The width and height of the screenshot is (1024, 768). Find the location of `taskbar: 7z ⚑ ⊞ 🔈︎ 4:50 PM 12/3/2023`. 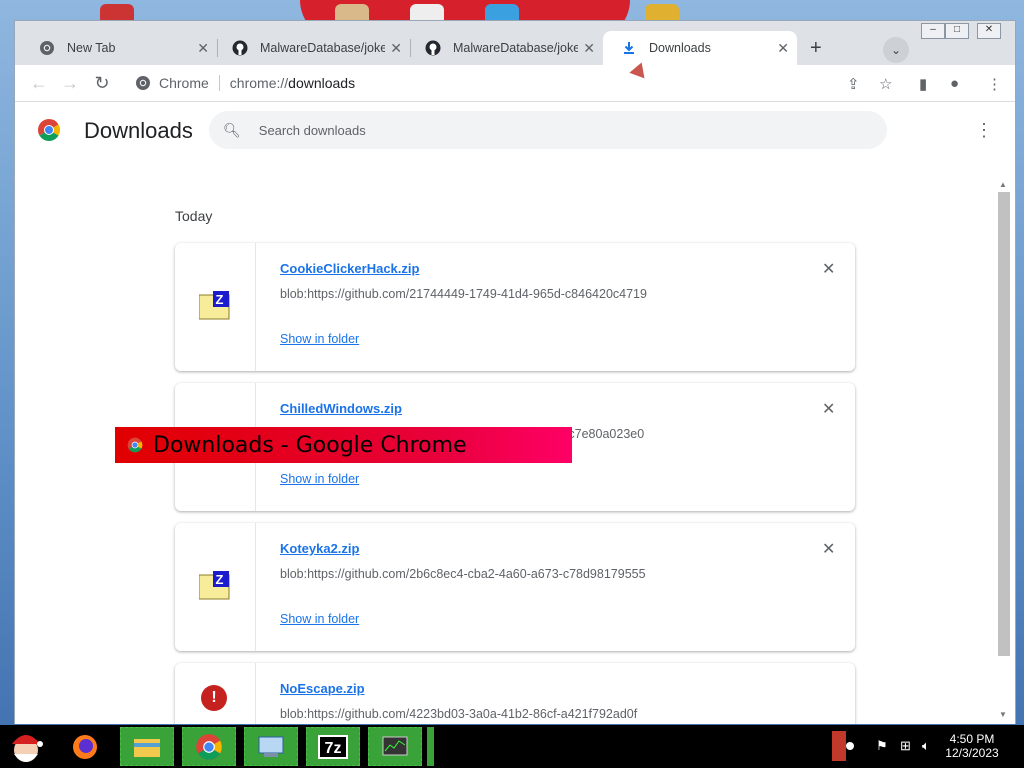

taskbar: 7z ⚑ ⊞ 🔈︎ 4:50 PM 12/3/2023 is located at coordinates (512, 746).